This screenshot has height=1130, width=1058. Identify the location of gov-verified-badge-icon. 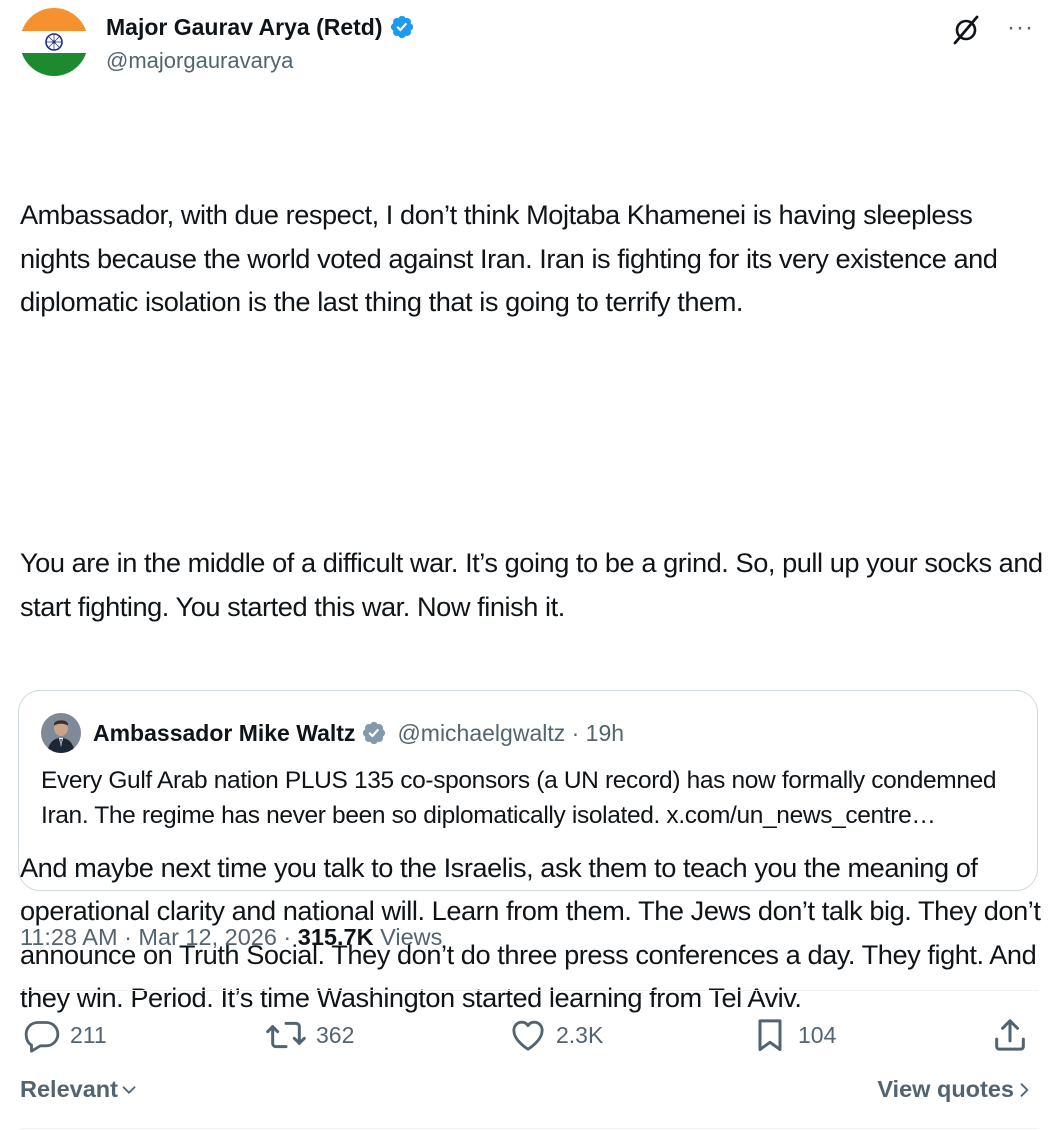
(374, 733).